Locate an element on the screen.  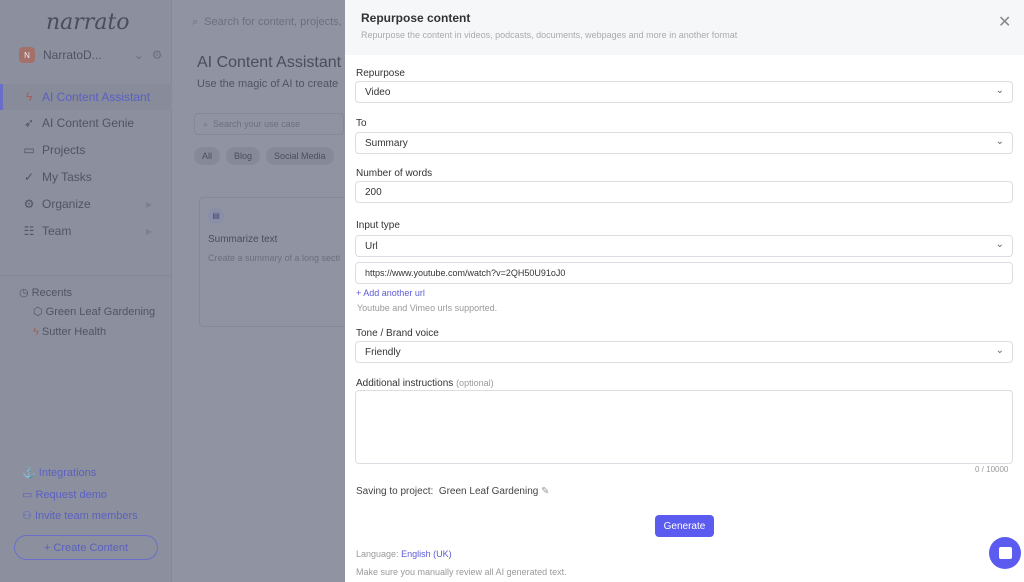
clock-icon: ◷ is located at coordinates (24, 293).